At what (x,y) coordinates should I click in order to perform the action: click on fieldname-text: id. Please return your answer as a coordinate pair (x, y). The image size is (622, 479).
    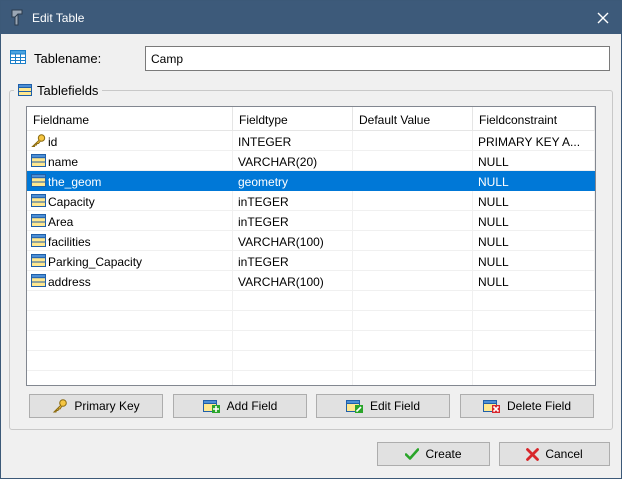
    Looking at the image, I should click on (53, 142).